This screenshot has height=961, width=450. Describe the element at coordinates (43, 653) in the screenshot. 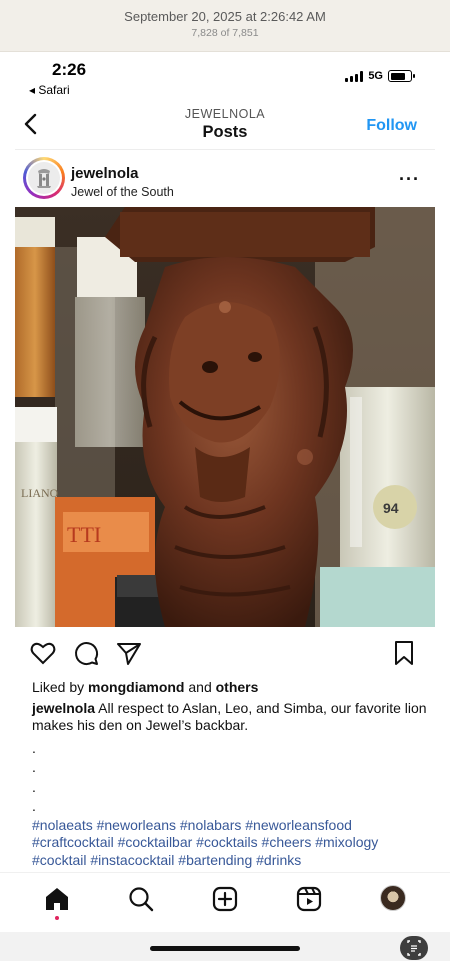

I see `like-heart-icon` at that location.